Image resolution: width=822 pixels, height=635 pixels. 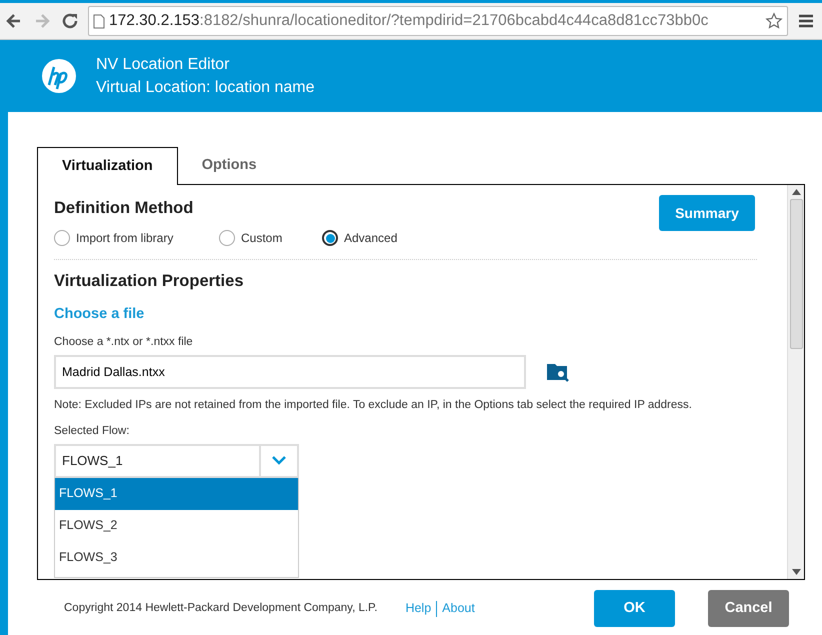 I want to click on scrollbar, so click(x=795, y=382).